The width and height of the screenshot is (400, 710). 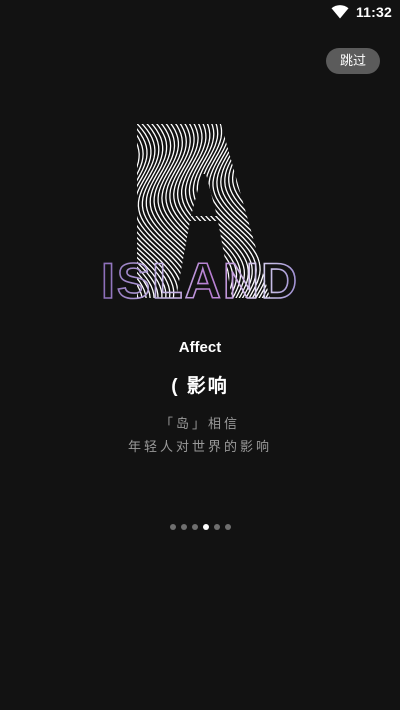 What do you see at coordinates (340, 12) in the screenshot?
I see `wifi-icon` at bounding box center [340, 12].